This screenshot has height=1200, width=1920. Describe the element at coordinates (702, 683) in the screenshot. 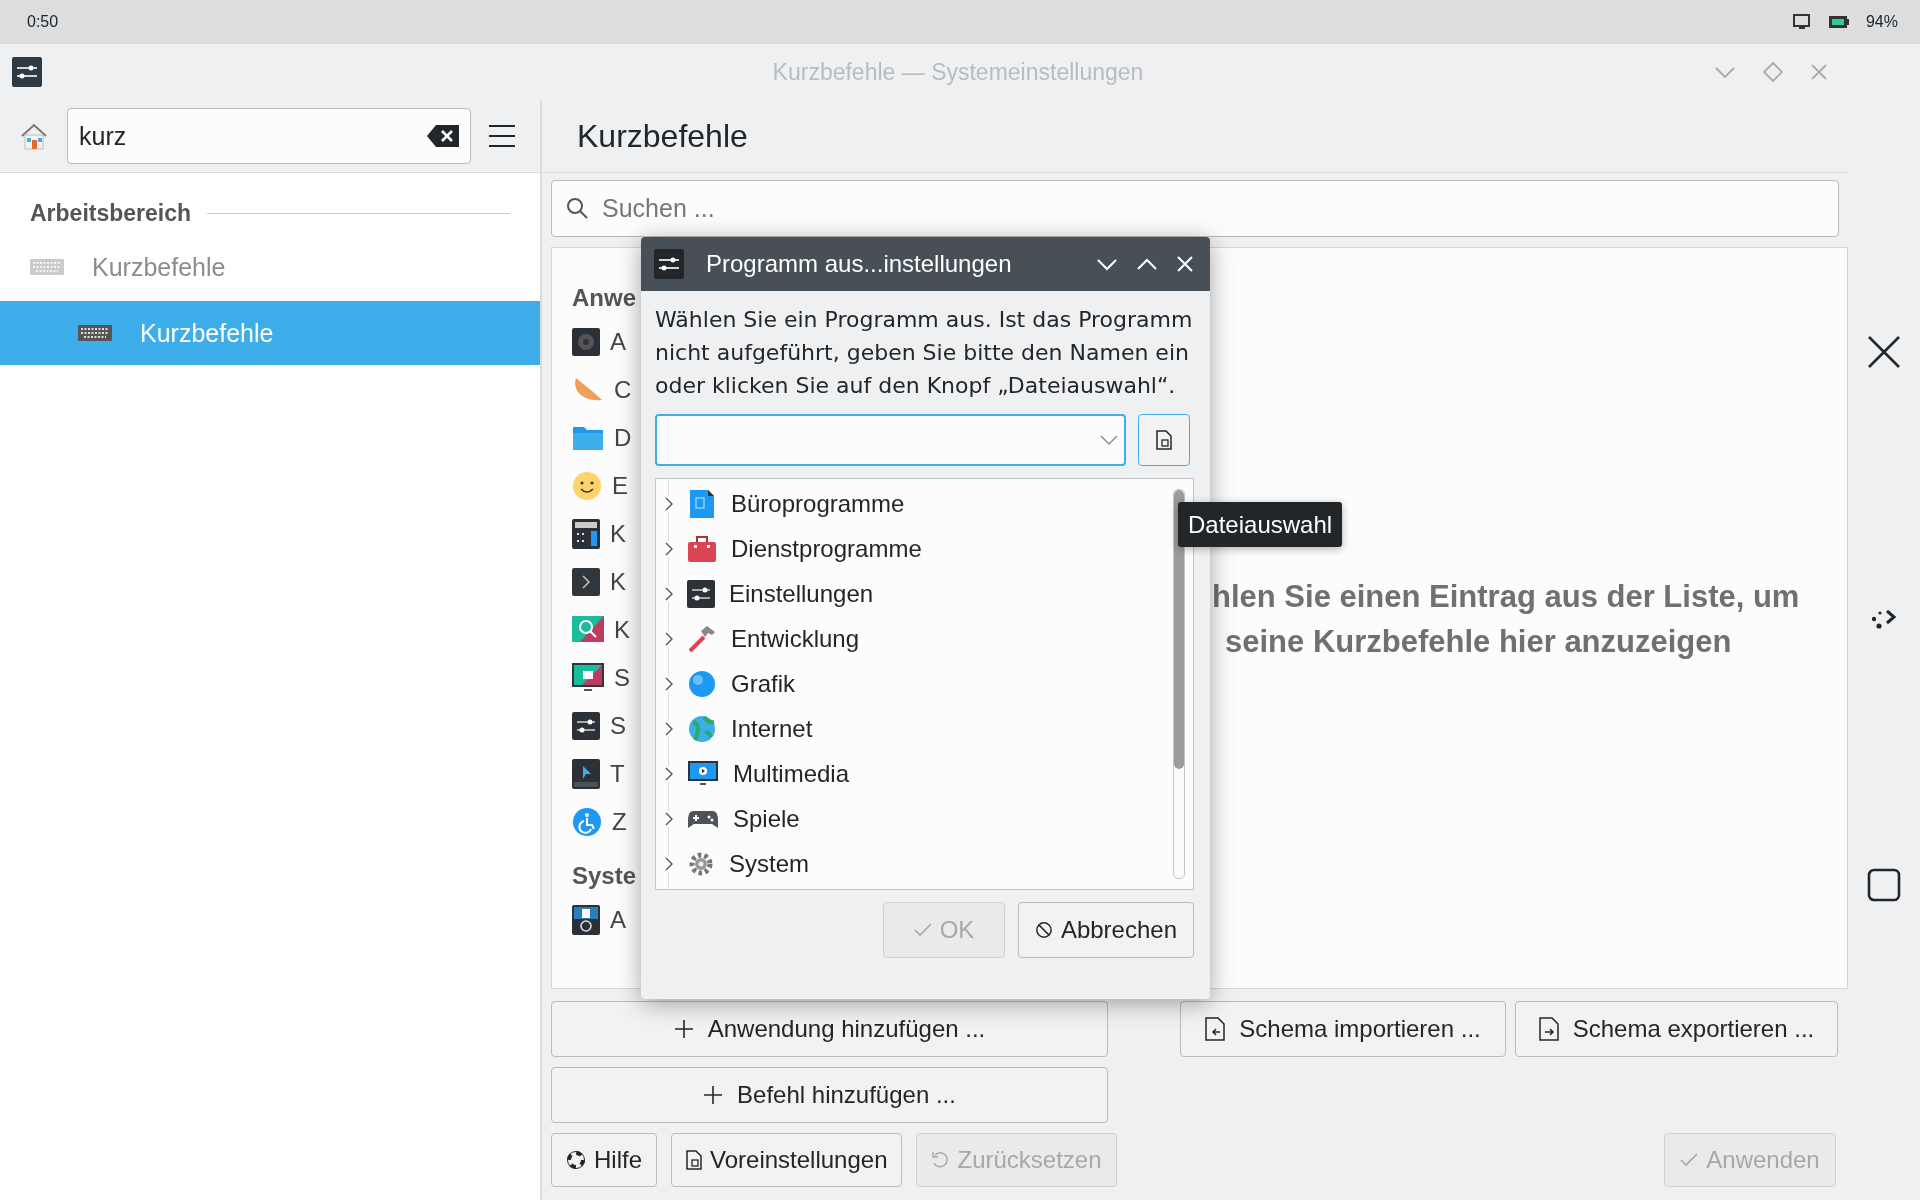

I see `sphere-icon` at that location.